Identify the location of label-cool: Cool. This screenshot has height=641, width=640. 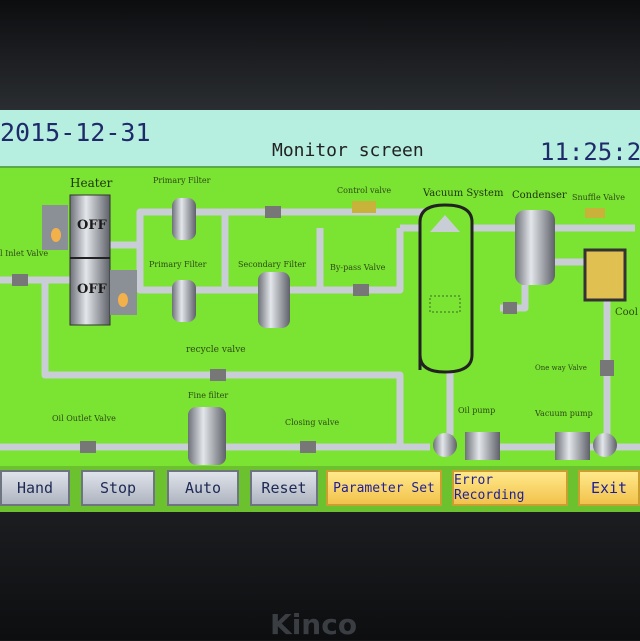
(626, 312).